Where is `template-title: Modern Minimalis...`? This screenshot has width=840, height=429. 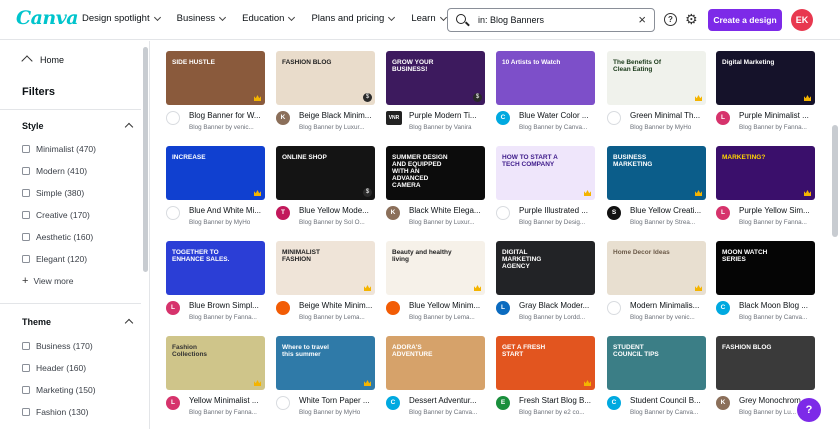
template-title: Modern Minimalis... is located at coordinates (668, 305).